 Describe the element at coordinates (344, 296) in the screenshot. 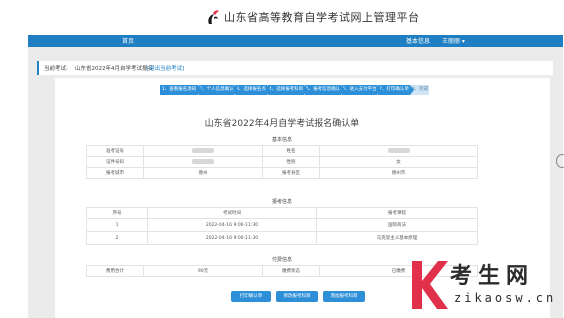

I see `add-subjects-button: 增加报考科目` at that location.